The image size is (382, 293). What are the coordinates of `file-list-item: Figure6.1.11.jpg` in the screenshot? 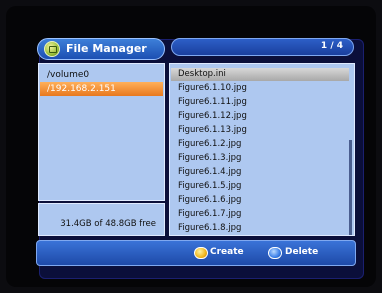 It's located at (260, 102).